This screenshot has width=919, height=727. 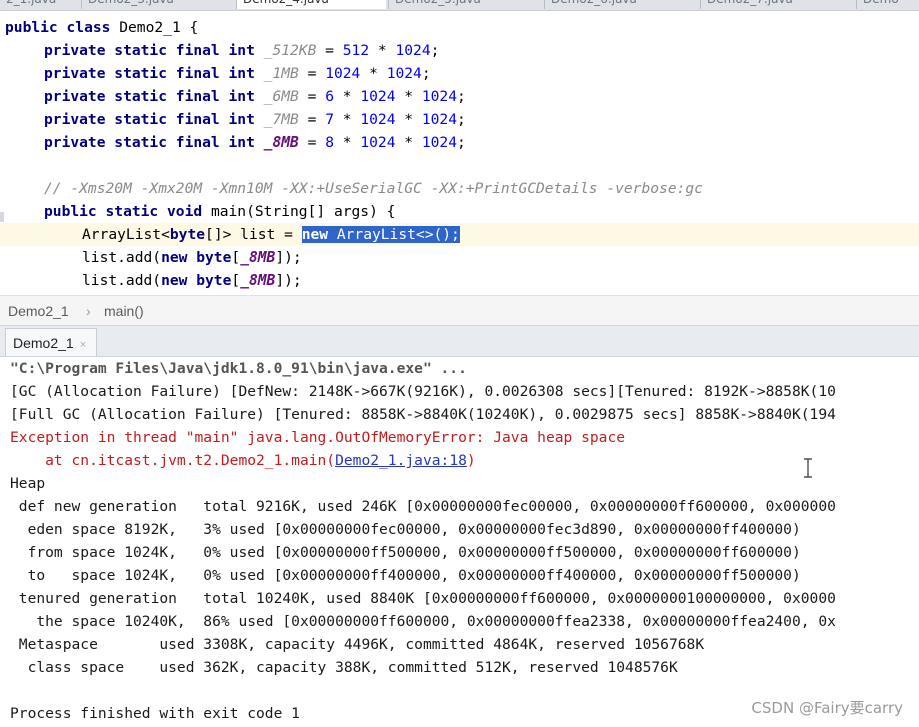 I want to click on run-tool-window-header: Demo2_1 ×, so click(x=459, y=341).